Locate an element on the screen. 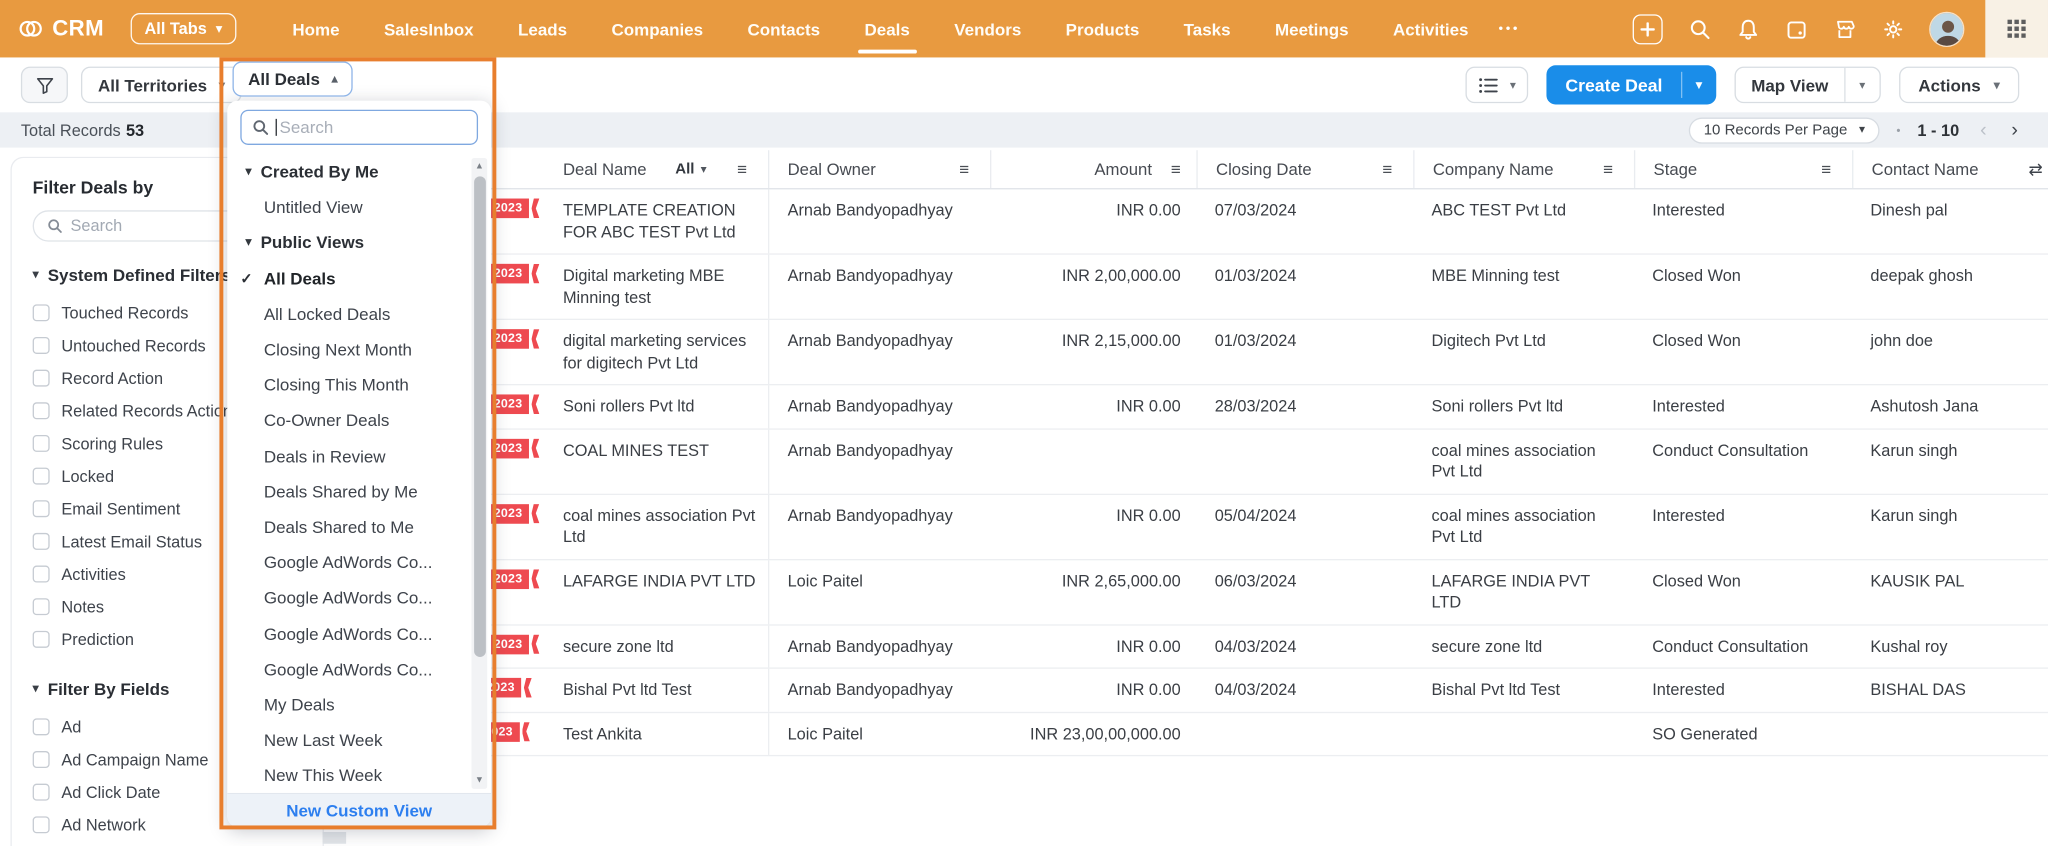  nav-tab: Tasks is located at coordinates (1206, 28).